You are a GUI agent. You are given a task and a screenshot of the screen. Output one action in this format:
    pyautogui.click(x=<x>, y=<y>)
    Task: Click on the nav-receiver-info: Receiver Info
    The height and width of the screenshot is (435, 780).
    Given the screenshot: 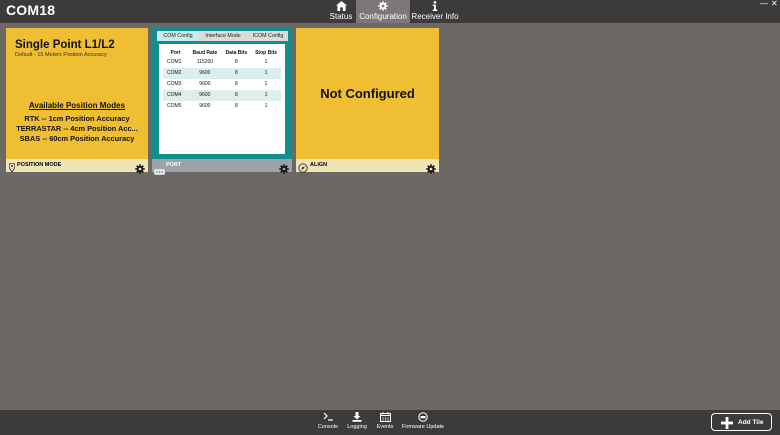 What is the action you would take?
    pyautogui.click(x=435, y=11)
    